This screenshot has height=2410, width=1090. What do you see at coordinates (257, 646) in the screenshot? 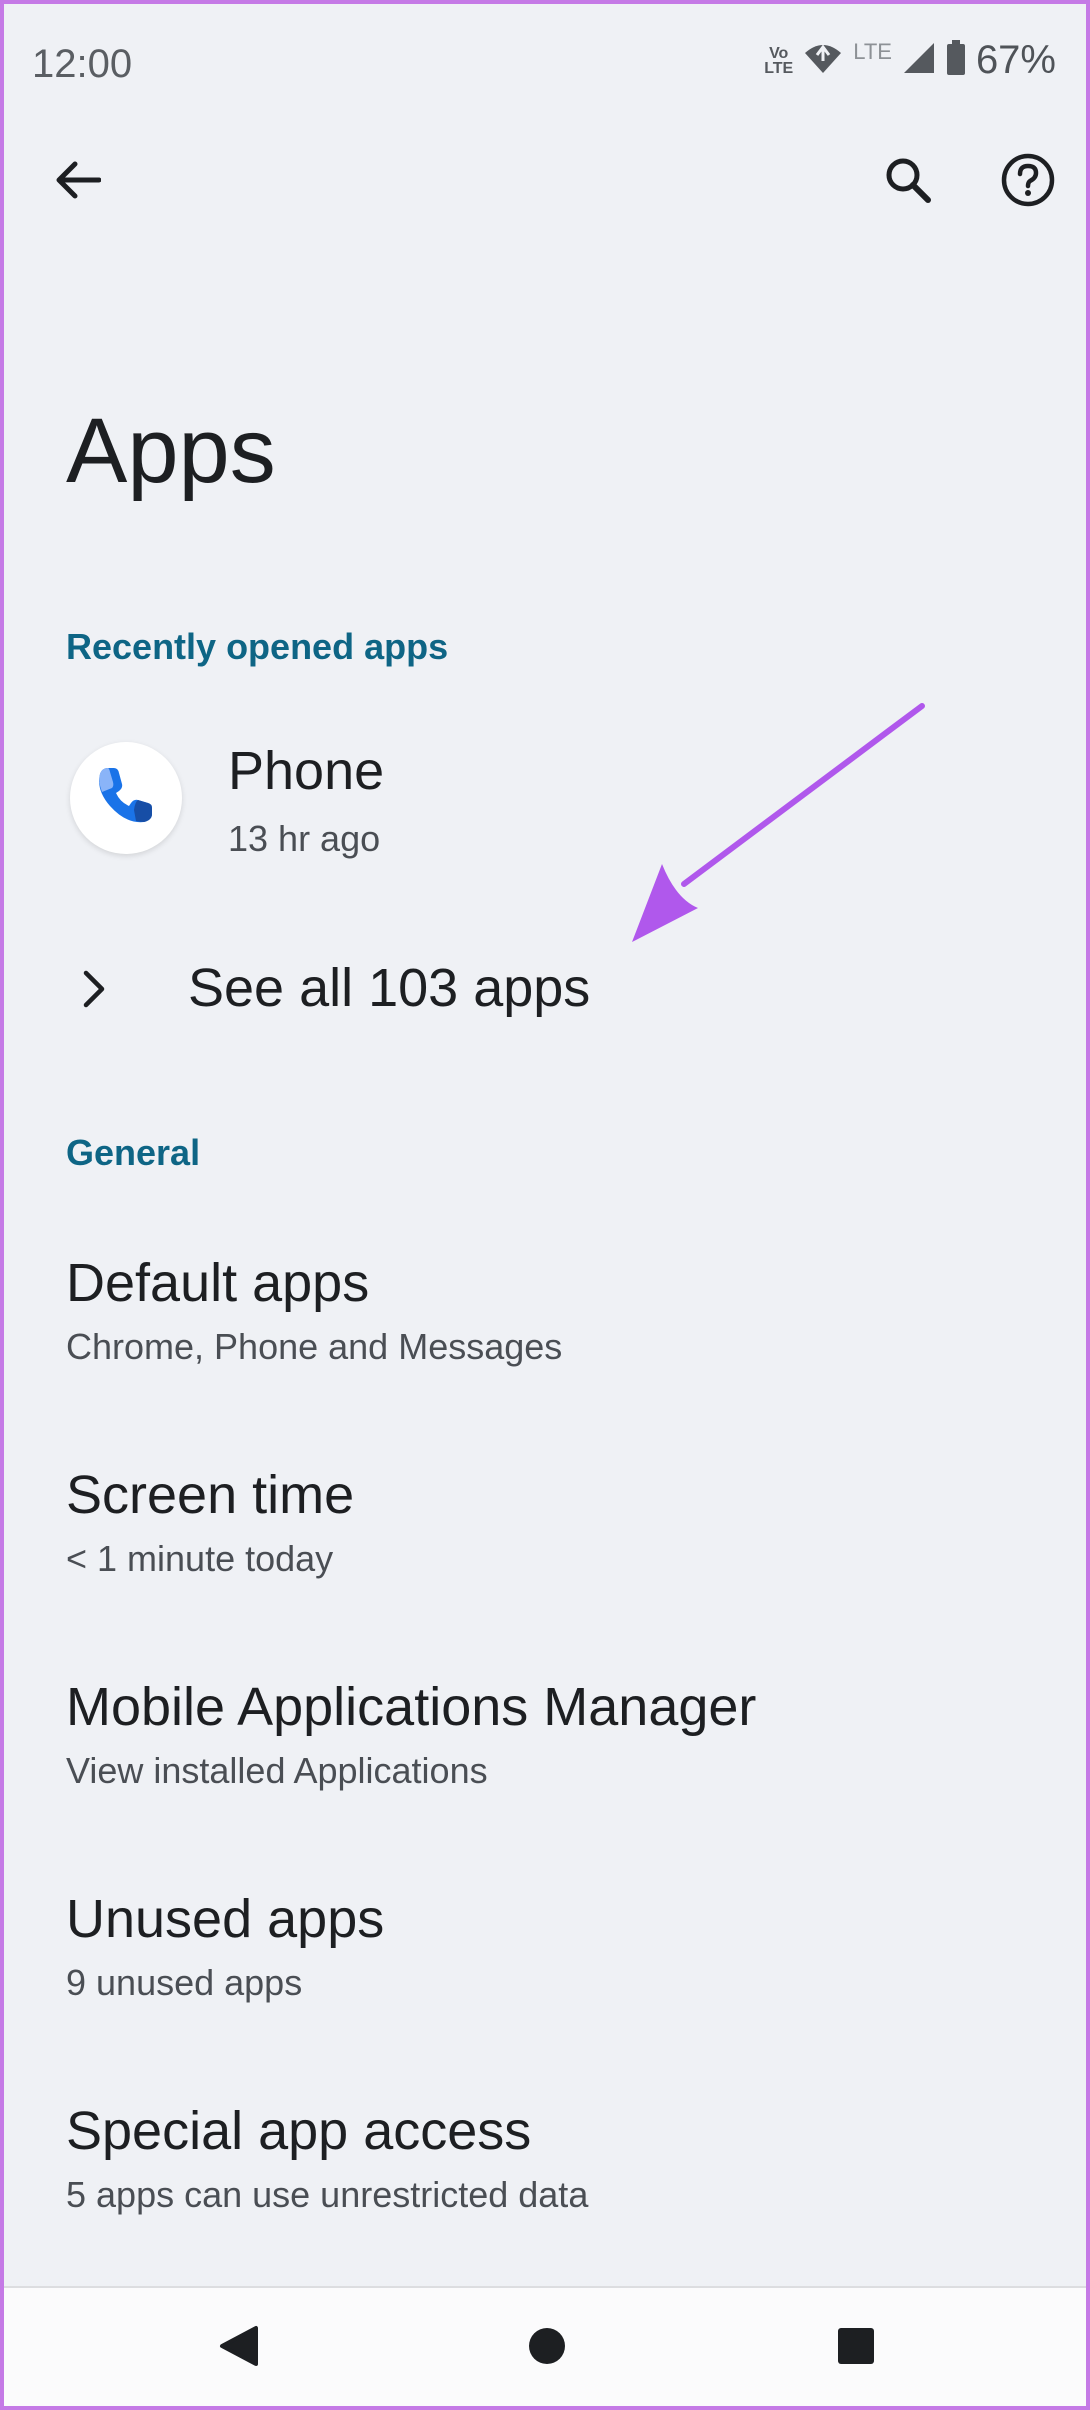
I see `section-header-recent: Recently opened apps` at bounding box center [257, 646].